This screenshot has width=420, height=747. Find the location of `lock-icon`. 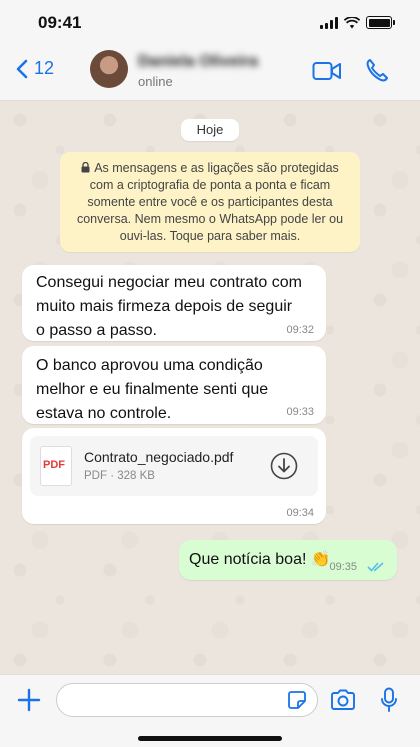

lock-icon is located at coordinates (85, 167).